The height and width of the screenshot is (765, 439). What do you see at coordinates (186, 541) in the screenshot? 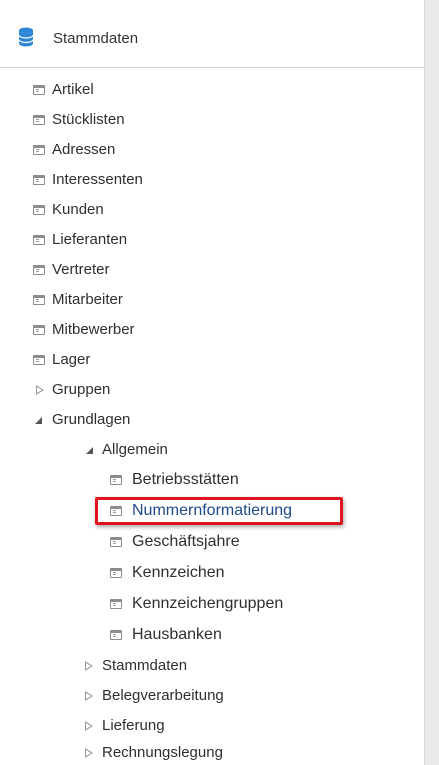
I see `tree-item-label: Geschäftsjahre` at bounding box center [186, 541].